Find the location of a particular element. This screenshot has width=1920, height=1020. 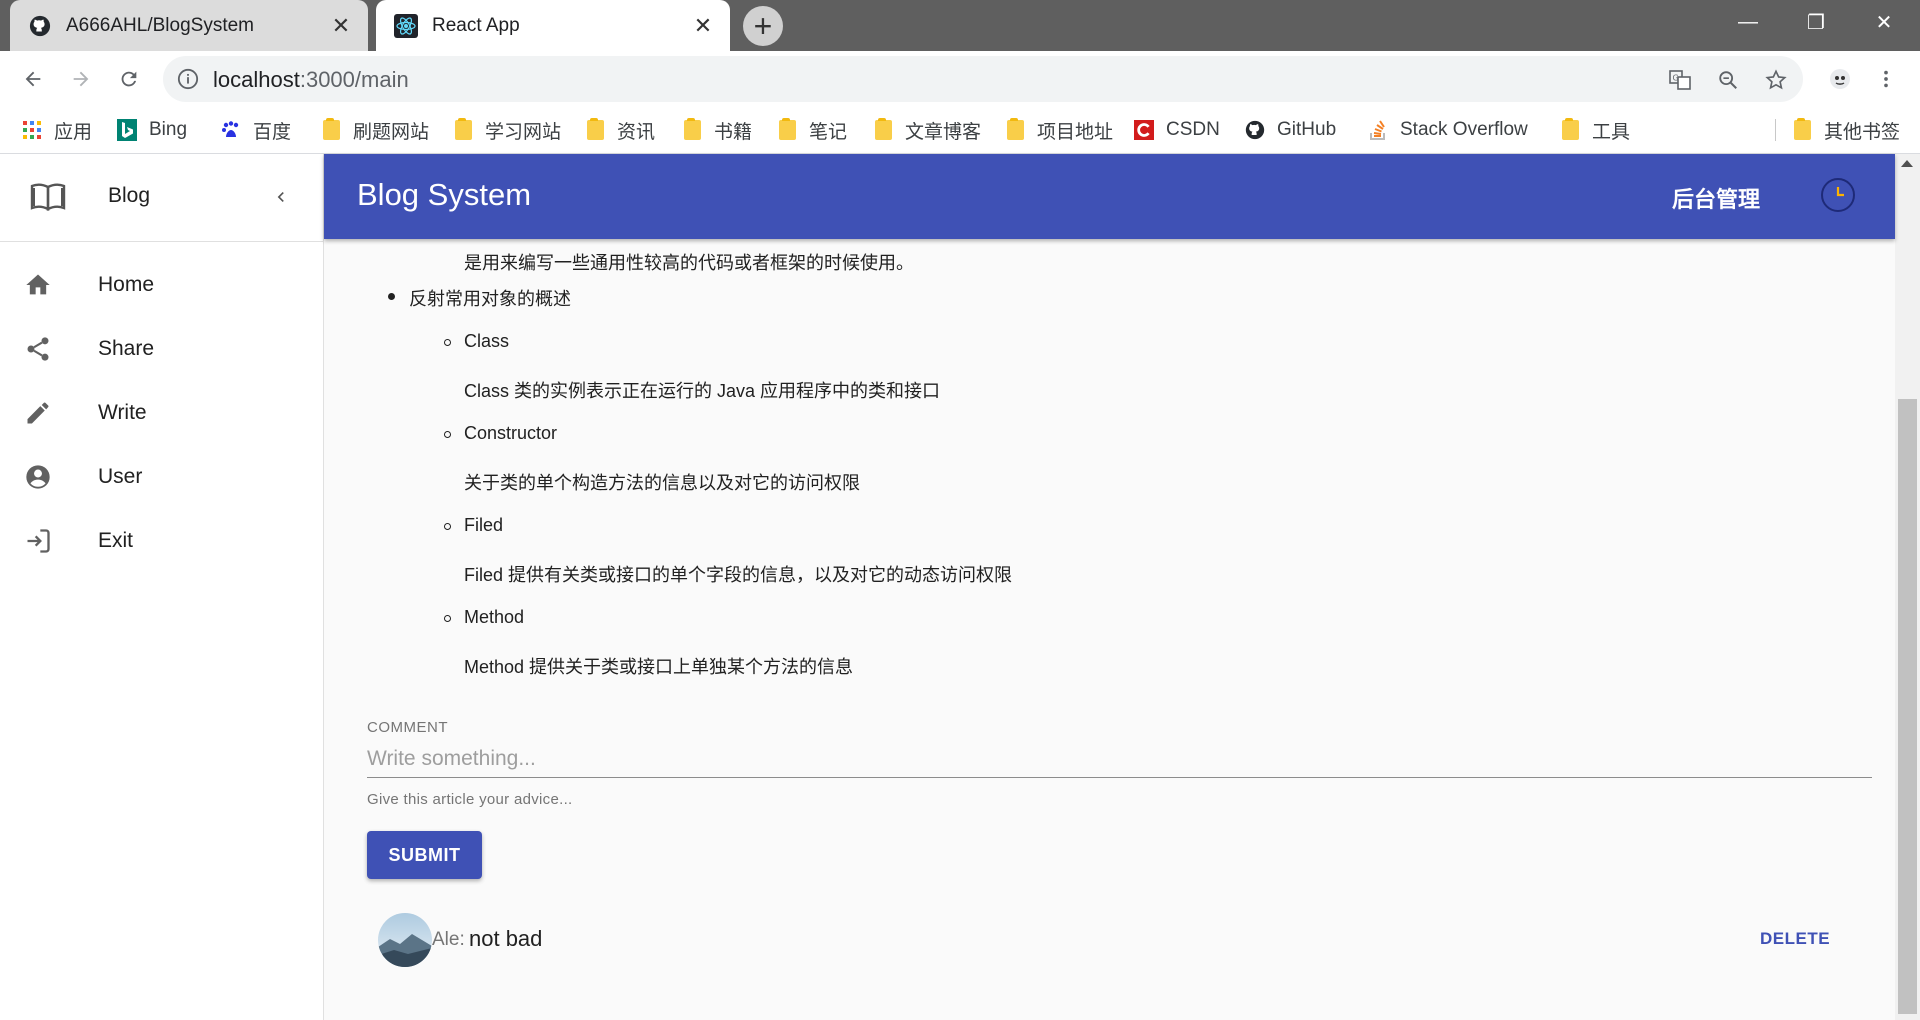

nav-label: Share is located at coordinates (126, 348).